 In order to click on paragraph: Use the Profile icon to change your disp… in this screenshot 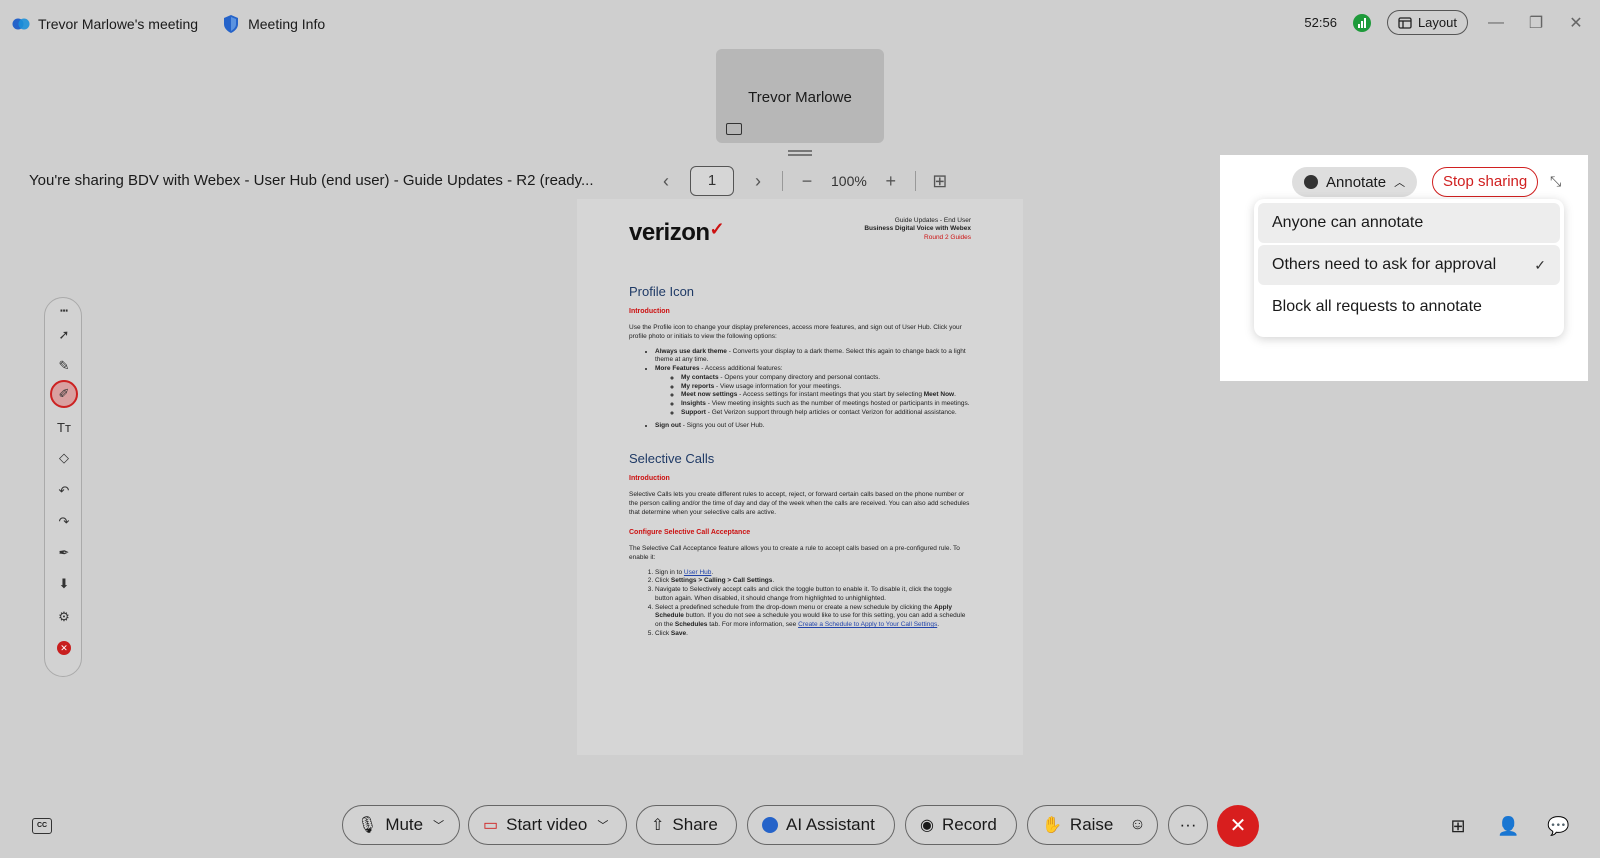, I will do `click(795, 331)`.